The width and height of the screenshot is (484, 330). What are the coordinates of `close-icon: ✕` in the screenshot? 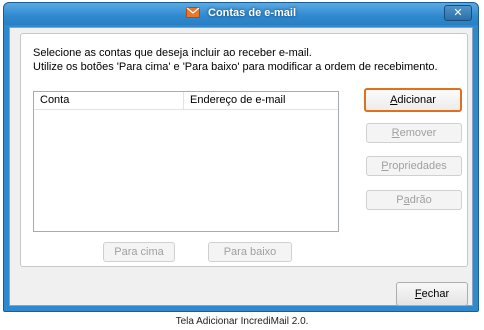 It's located at (458, 13).